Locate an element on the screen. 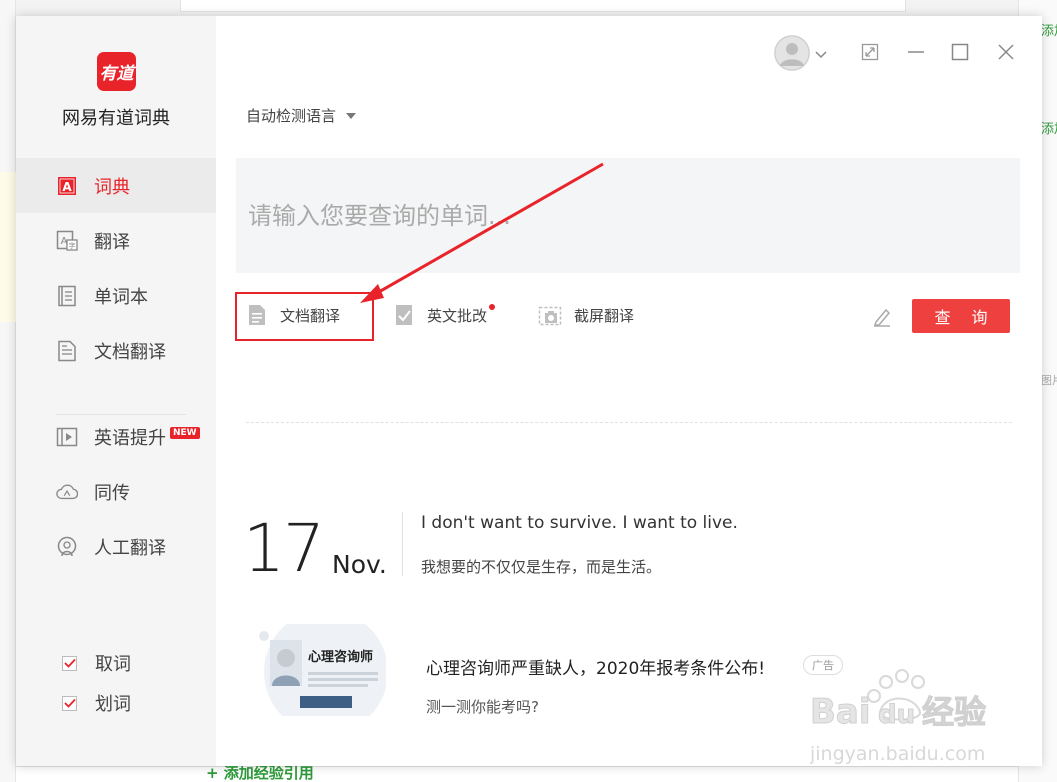  new-badge: NEW is located at coordinates (185, 432).